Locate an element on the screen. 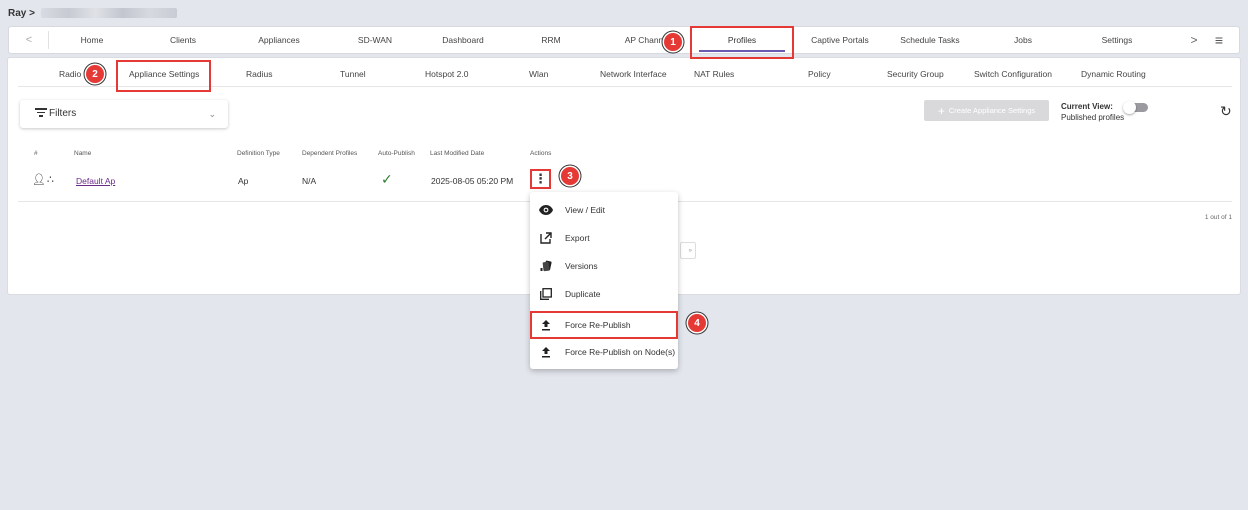  step-badge-1: 1 is located at coordinates (673, 42).